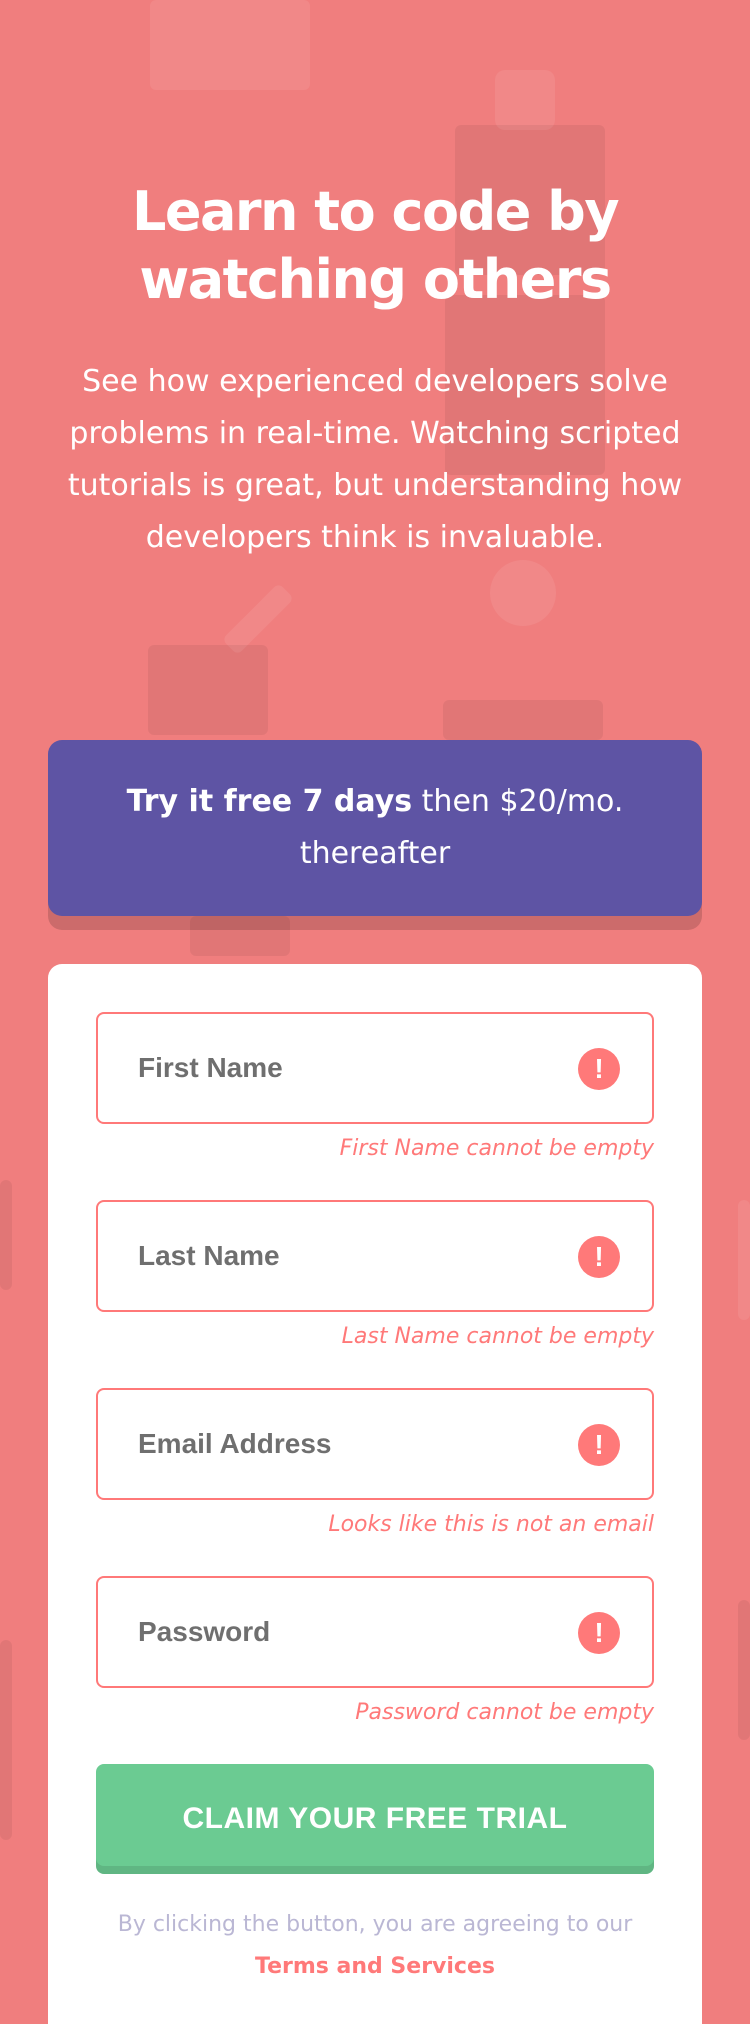 The width and height of the screenshot is (750, 2024). I want to click on first-name-input, so click(375, 1068).